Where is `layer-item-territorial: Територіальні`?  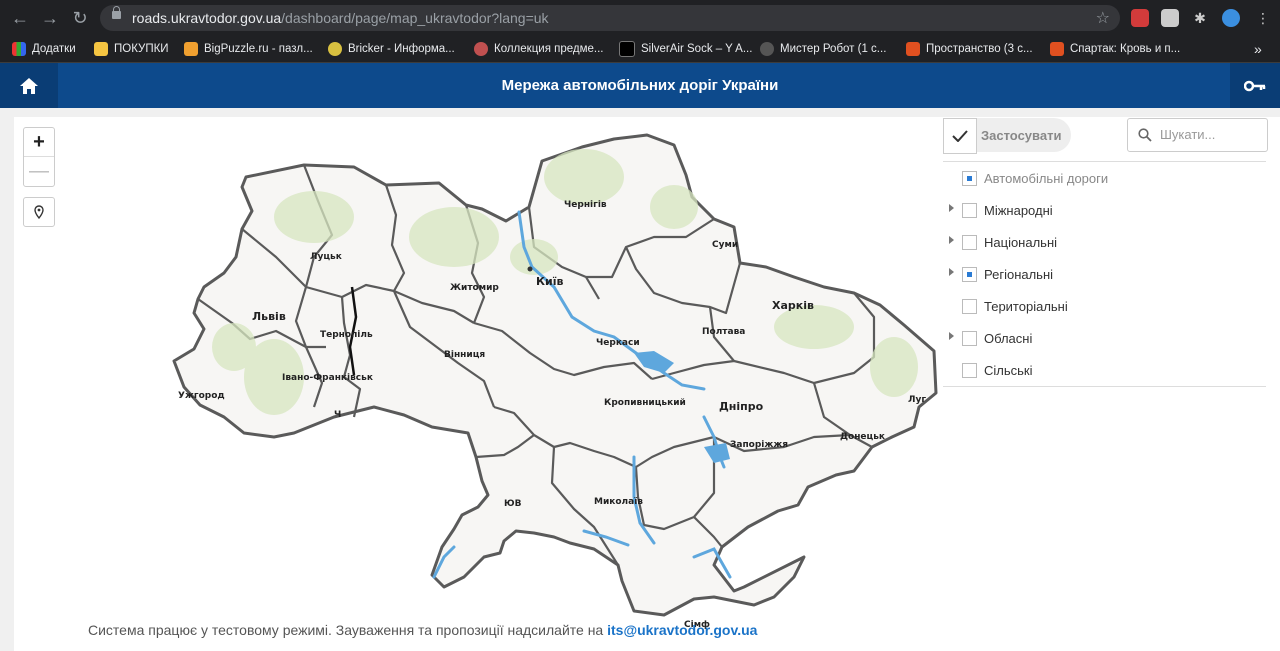
layer-item-territorial: Територіальні is located at coordinates (1104, 306).